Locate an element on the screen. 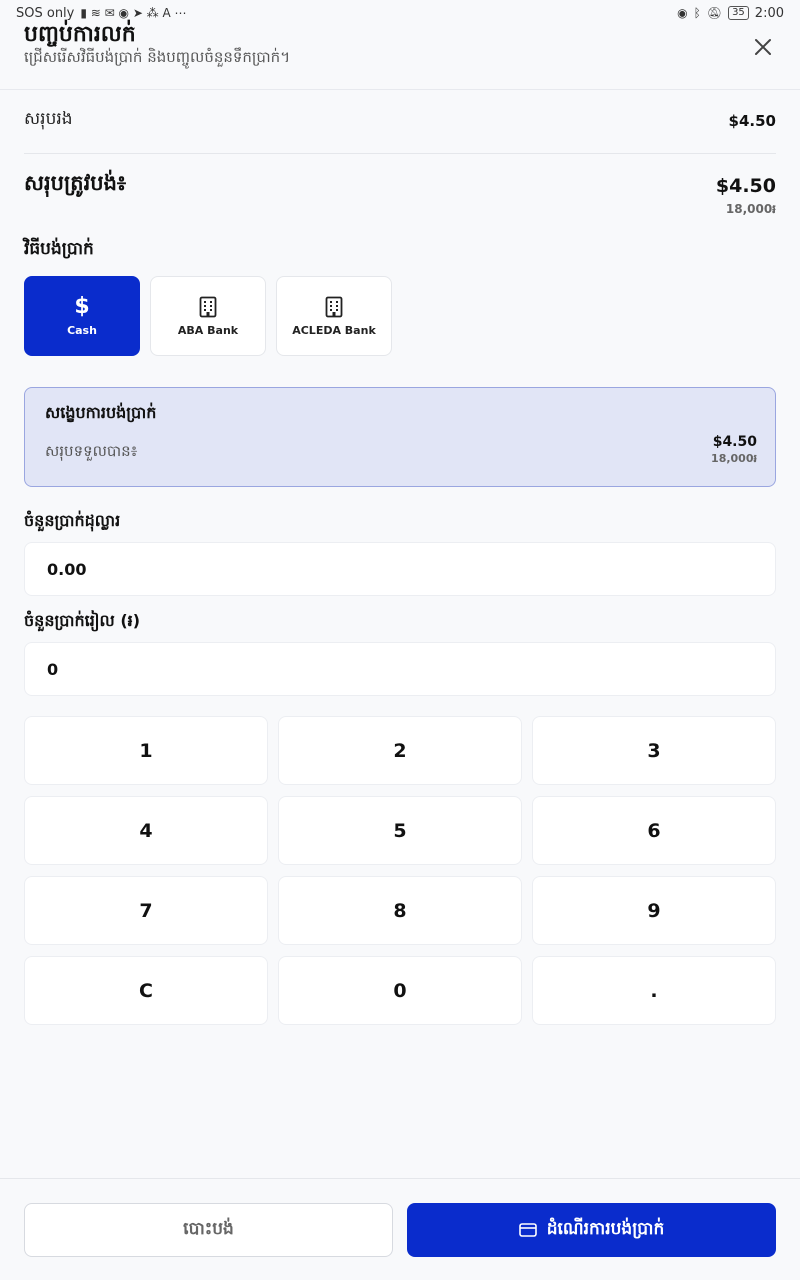  received-usd: $4.50 is located at coordinates (734, 442).